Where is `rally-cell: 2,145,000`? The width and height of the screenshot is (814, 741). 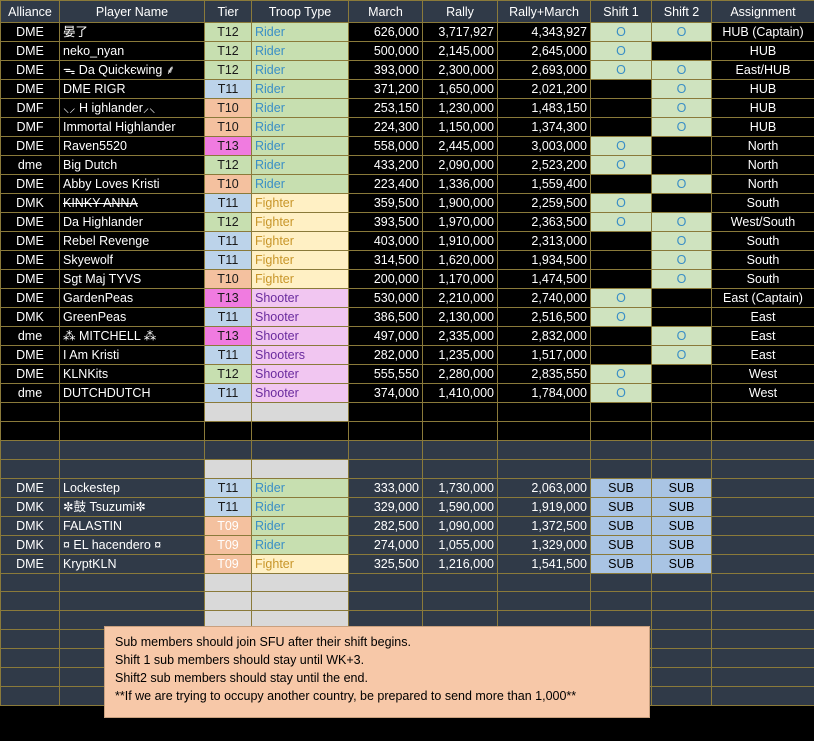 rally-cell: 2,145,000 is located at coordinates (460, 51).